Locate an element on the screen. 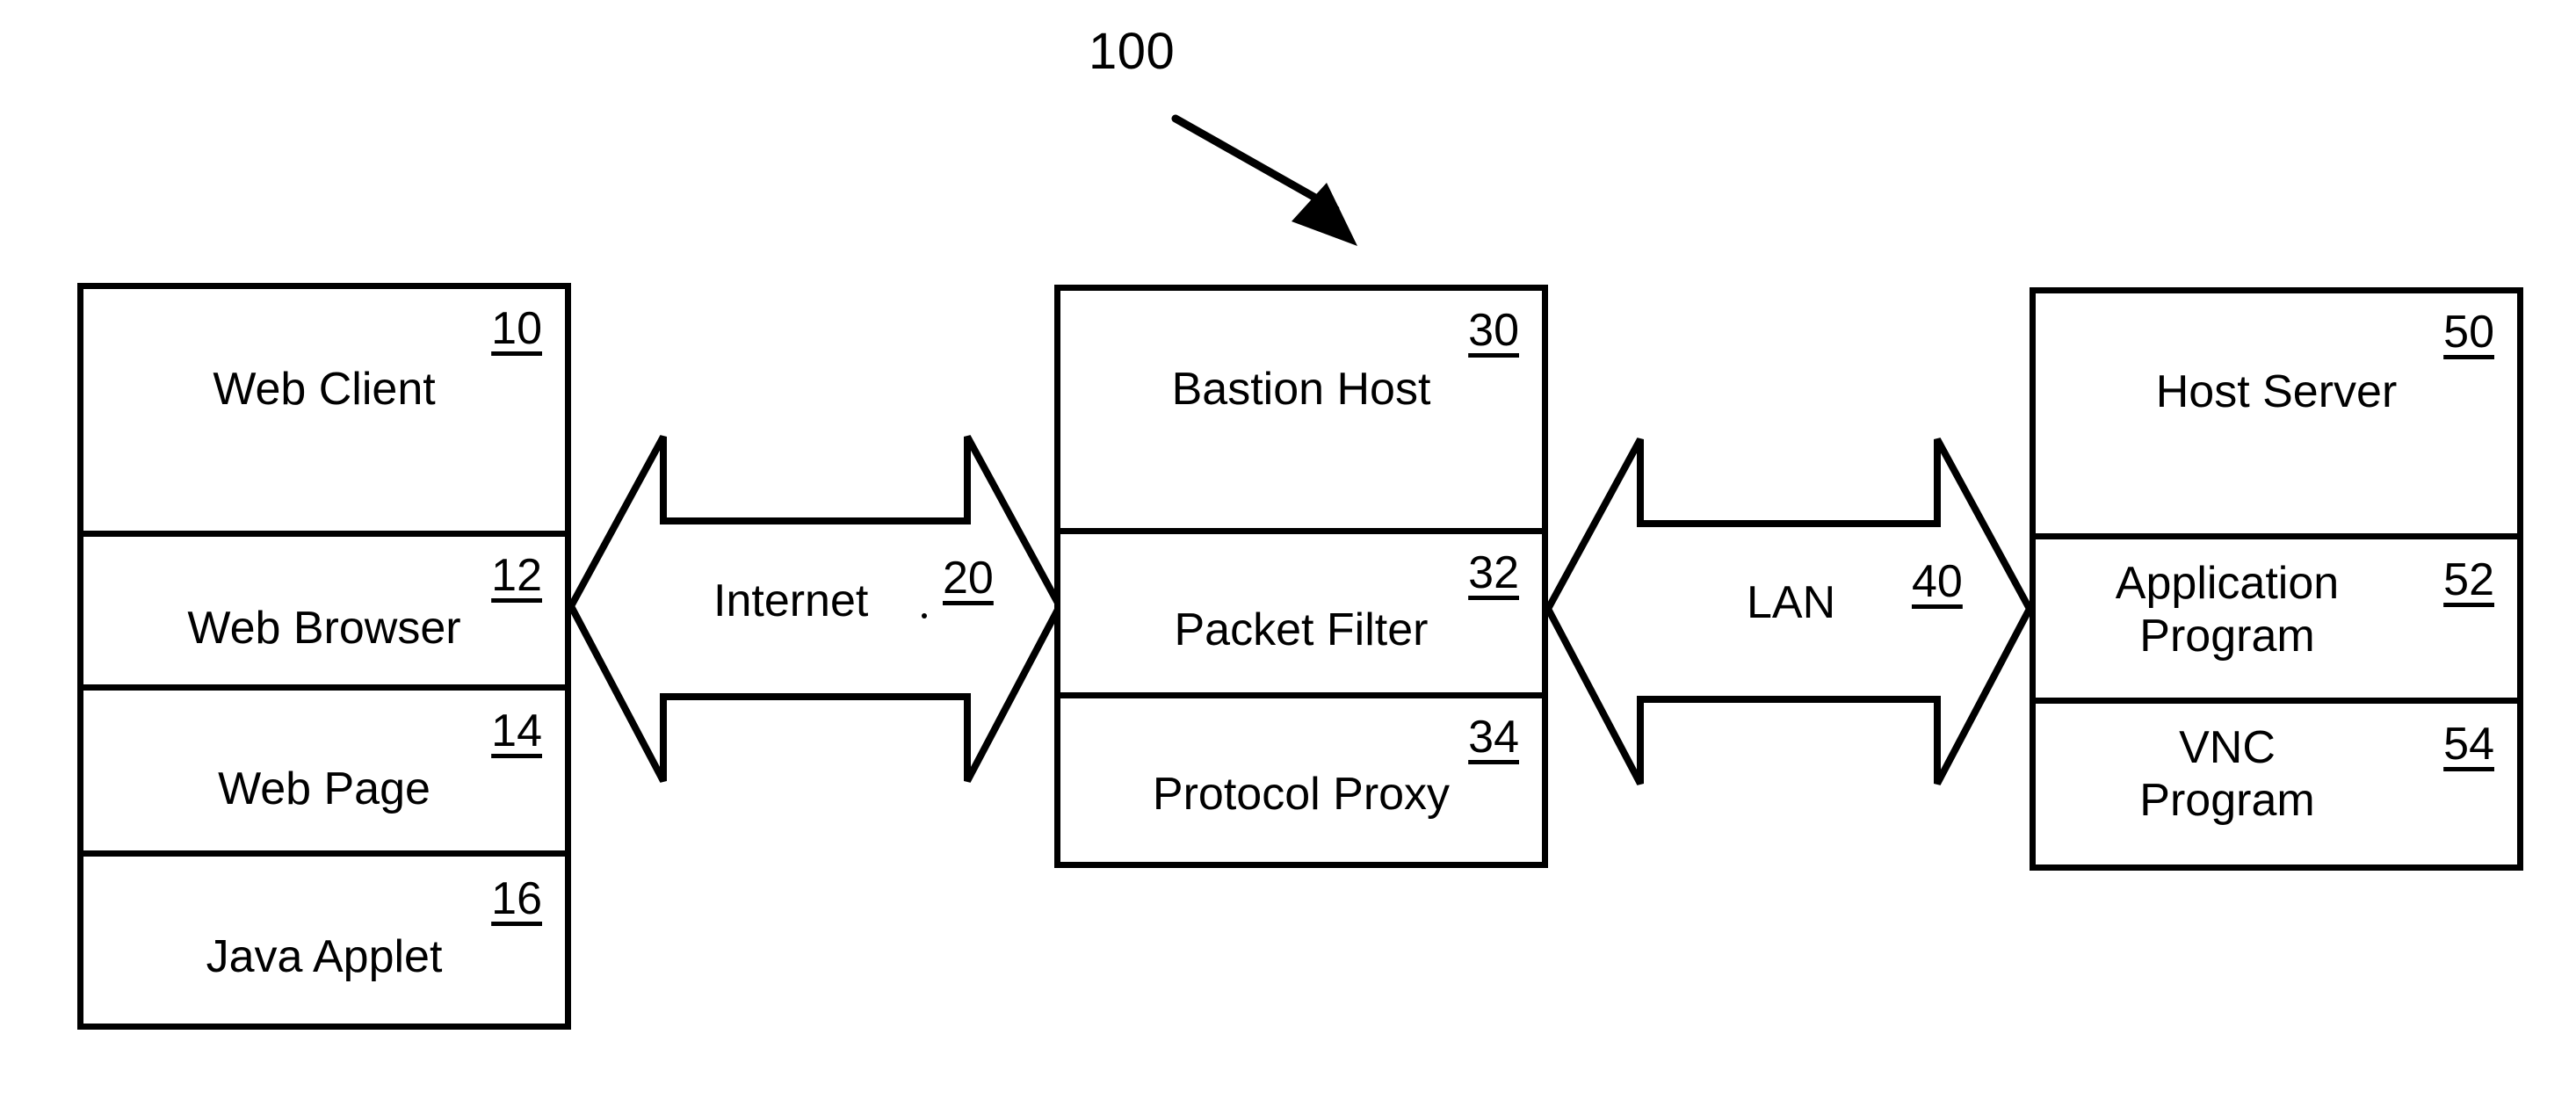  host-server-row: 50 Host Server is located at coordinates (2276, 416).